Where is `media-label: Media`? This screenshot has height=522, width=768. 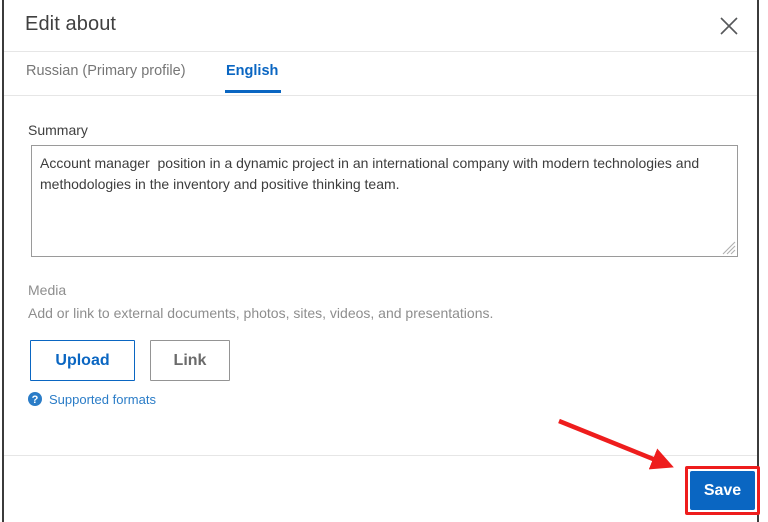
media-label: Media is located at coordinates (47, 290).